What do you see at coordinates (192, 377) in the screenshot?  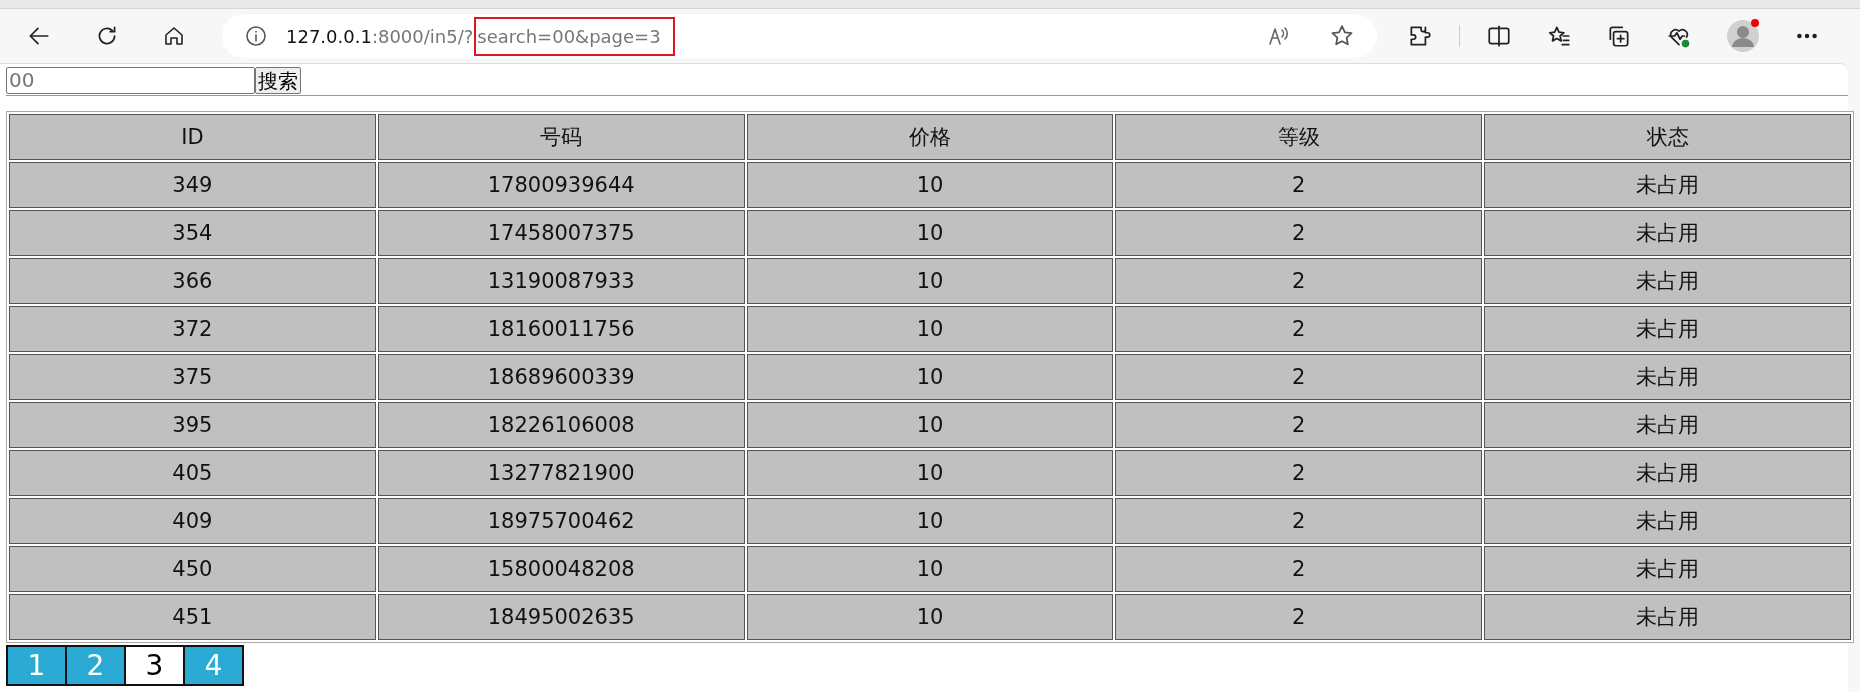 I see `table-cell: 375` at bounding box center [192, 377].